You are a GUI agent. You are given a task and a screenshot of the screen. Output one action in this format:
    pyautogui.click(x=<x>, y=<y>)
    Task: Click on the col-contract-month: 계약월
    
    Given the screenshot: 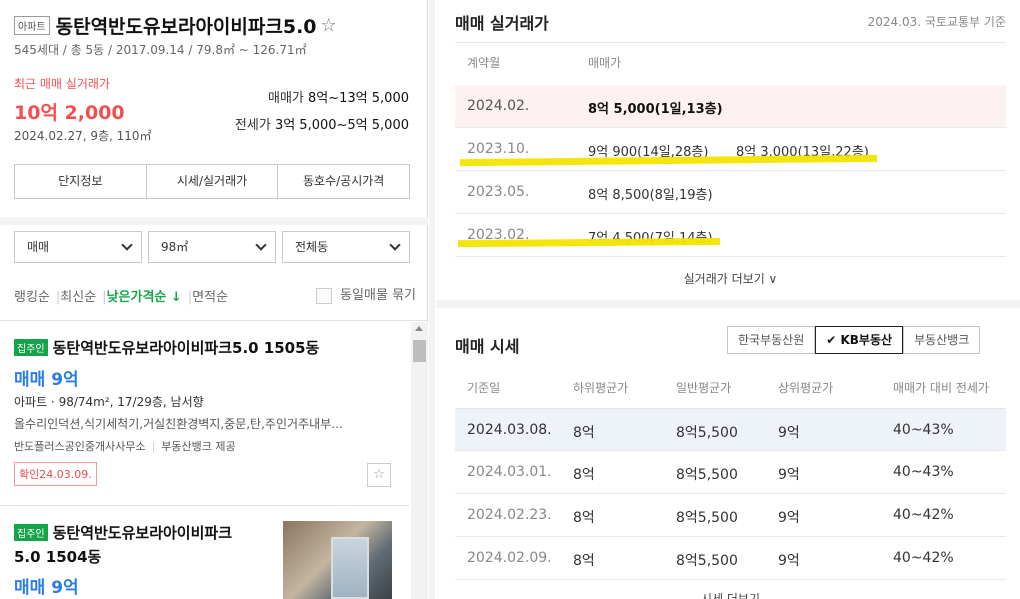 What is the action you would take?
    pyautogui.click(x=484, y=63)
    